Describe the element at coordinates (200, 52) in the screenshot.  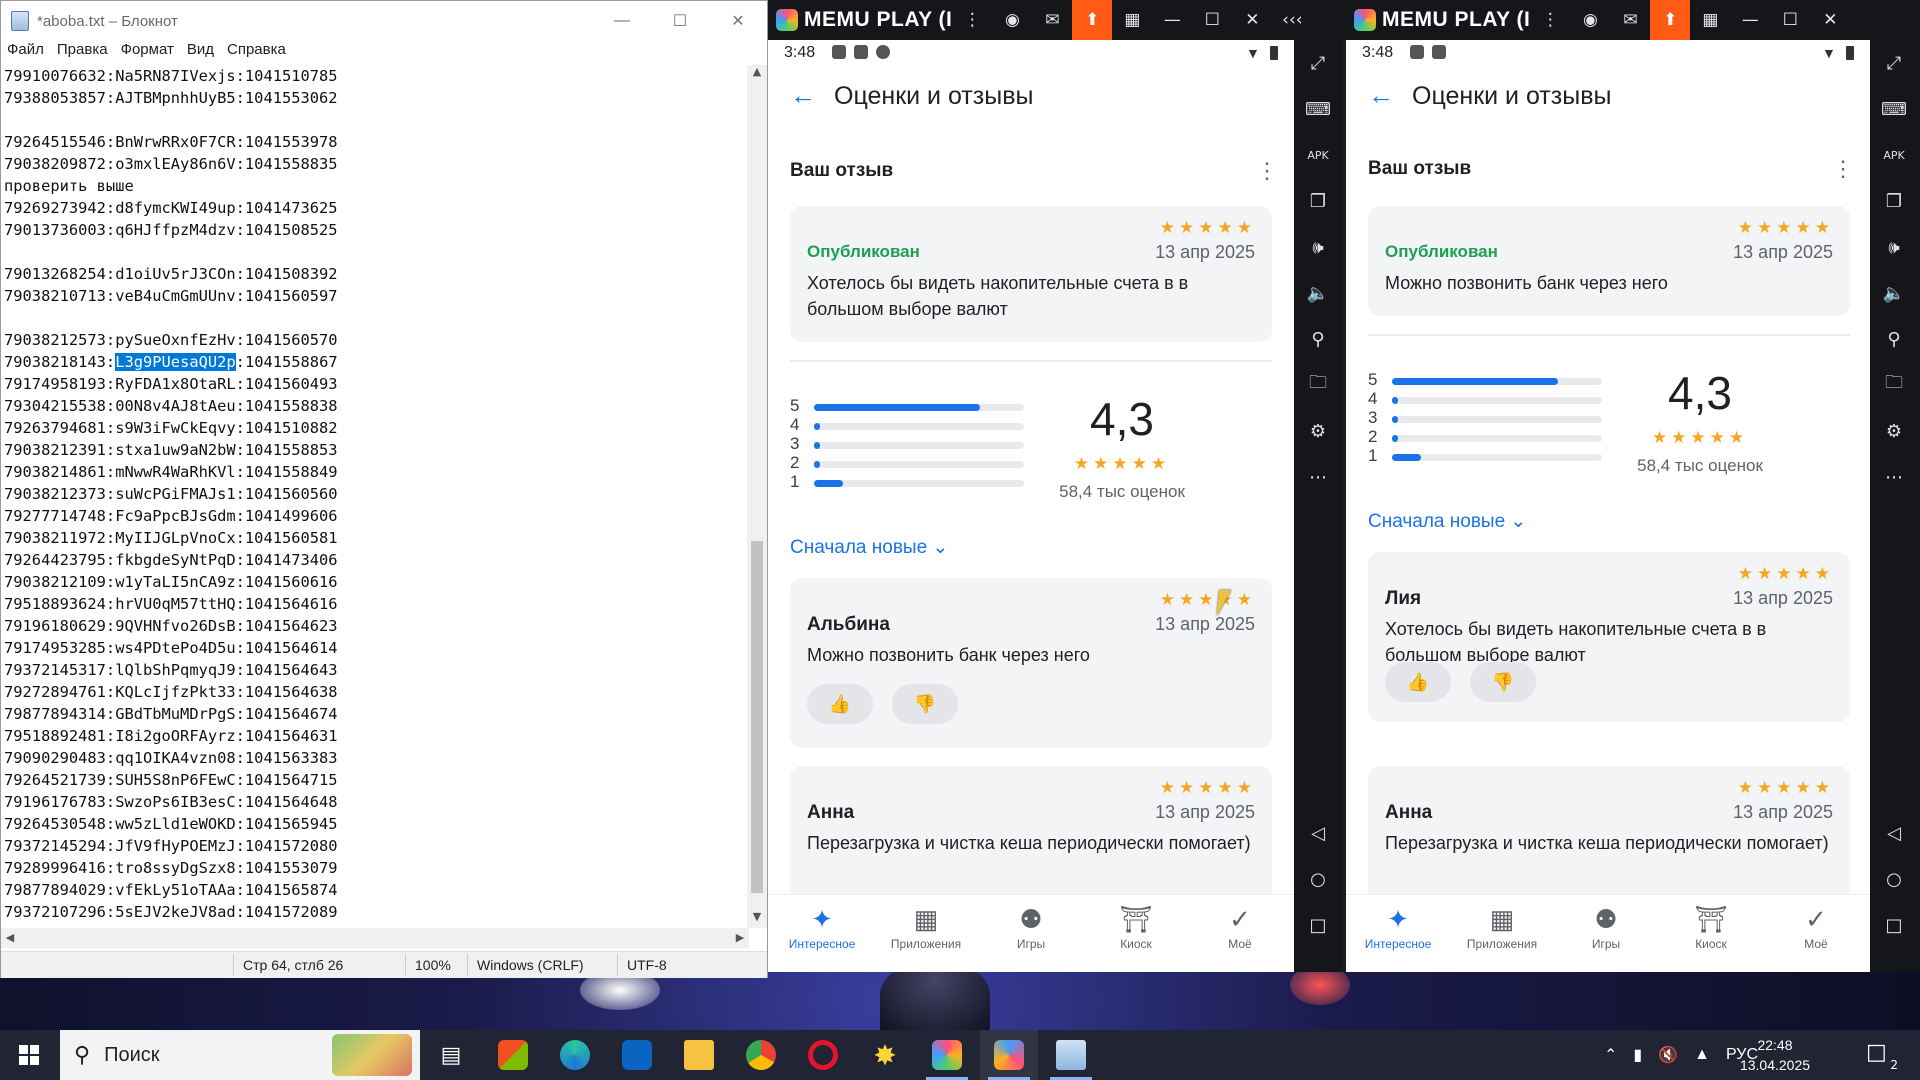
I see `menu-view: Вид` at that location.